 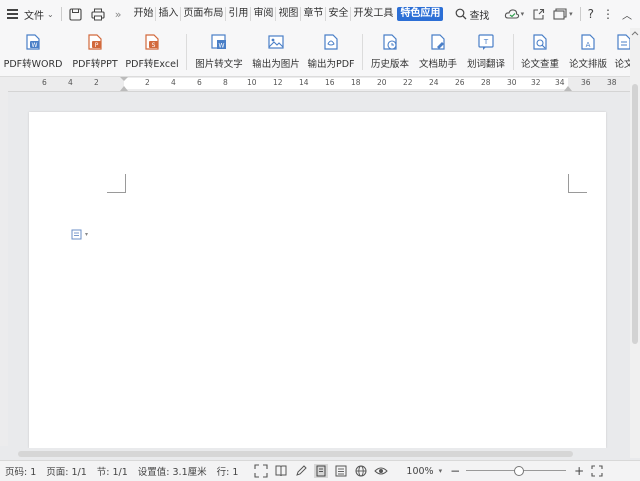 What do you see at coordinates (381, 471) in the screenshot?
I see `eye-protection-icon` at bounding box center [381, 471].